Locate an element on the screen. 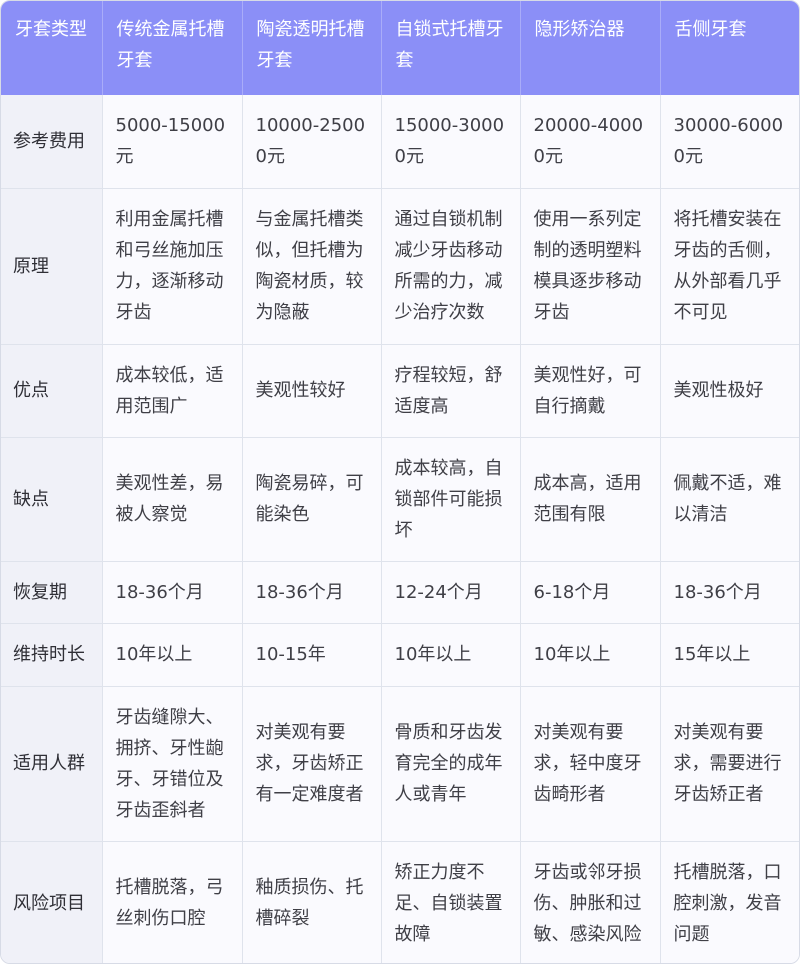 The width and height of the screenshot is (800, 964). table-cell: 10-15年 is located at coordinates (312, 655).